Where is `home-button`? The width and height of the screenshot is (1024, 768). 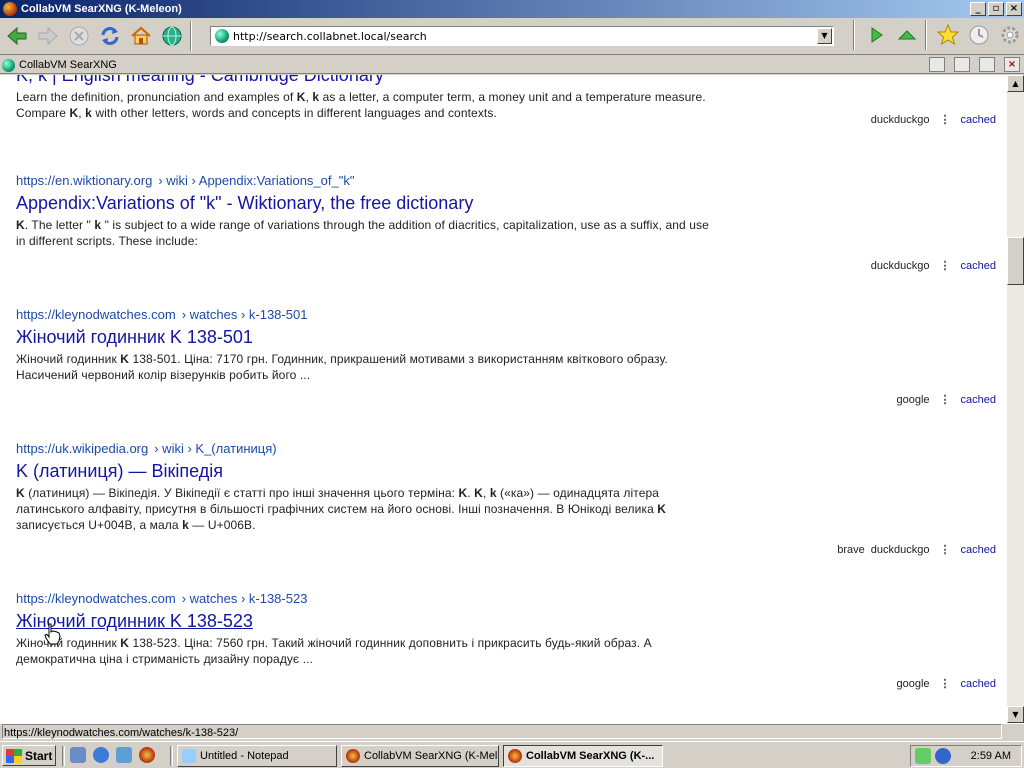
home-button is located at coordinates (141, 36).